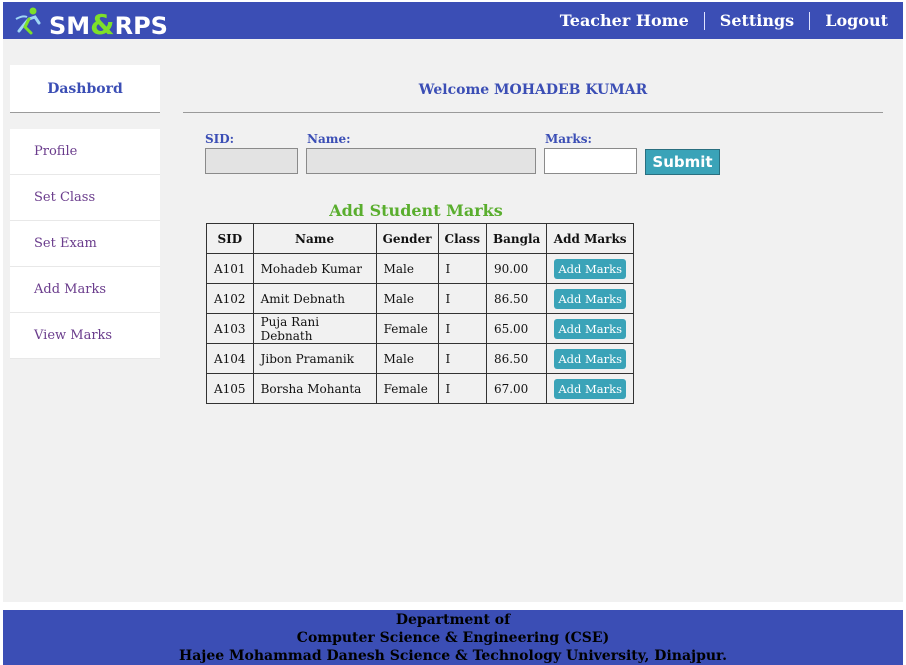 The image size is (906, 665). What do you see at coordinates (220, 139) in the screenshot?
I see `sid-label: SID:` at bounding box center [220, 139].